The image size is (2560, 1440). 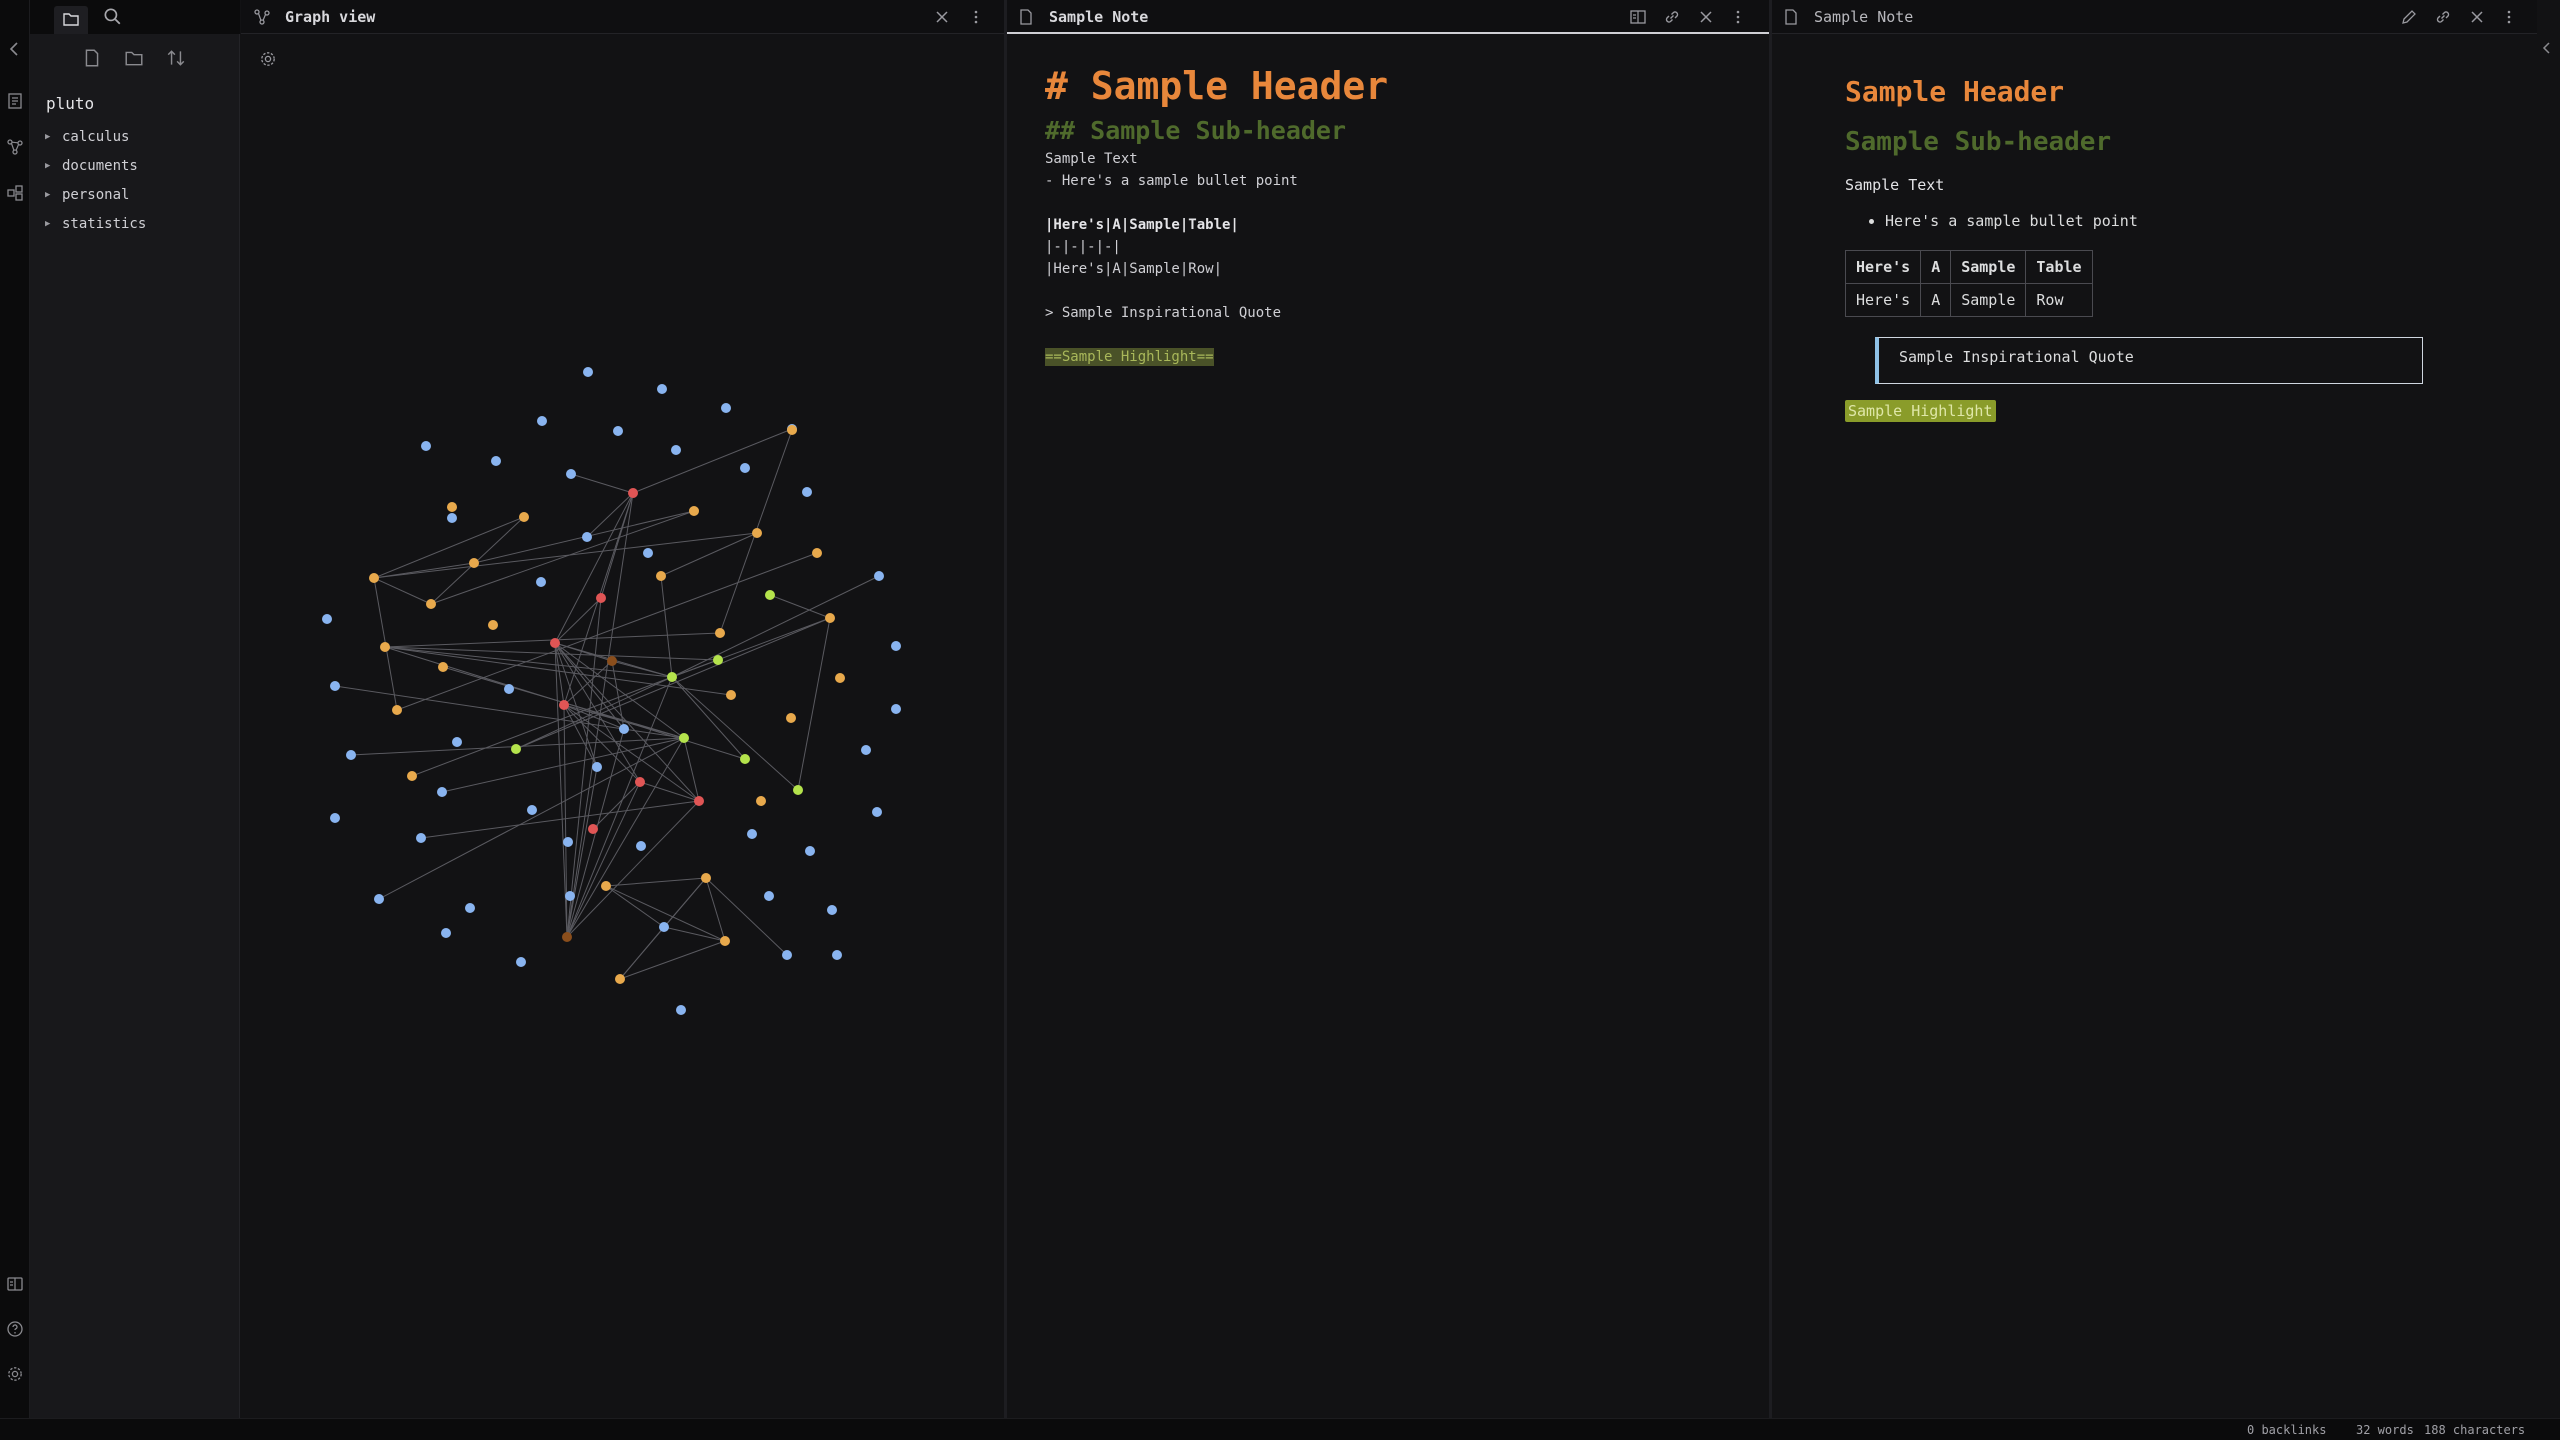 What do you see at coordinates (2547, 48) in the screenshot?
I see `collapse-right-icon` at bounding box center [2547, 48].